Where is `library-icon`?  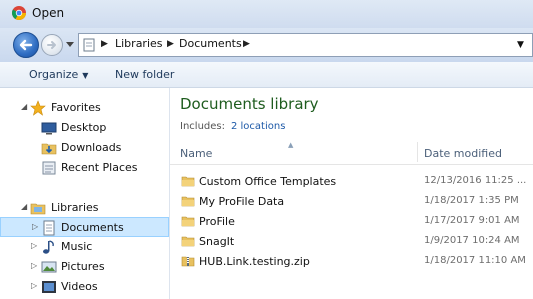 library-icon is located at coordinates (89, 45).